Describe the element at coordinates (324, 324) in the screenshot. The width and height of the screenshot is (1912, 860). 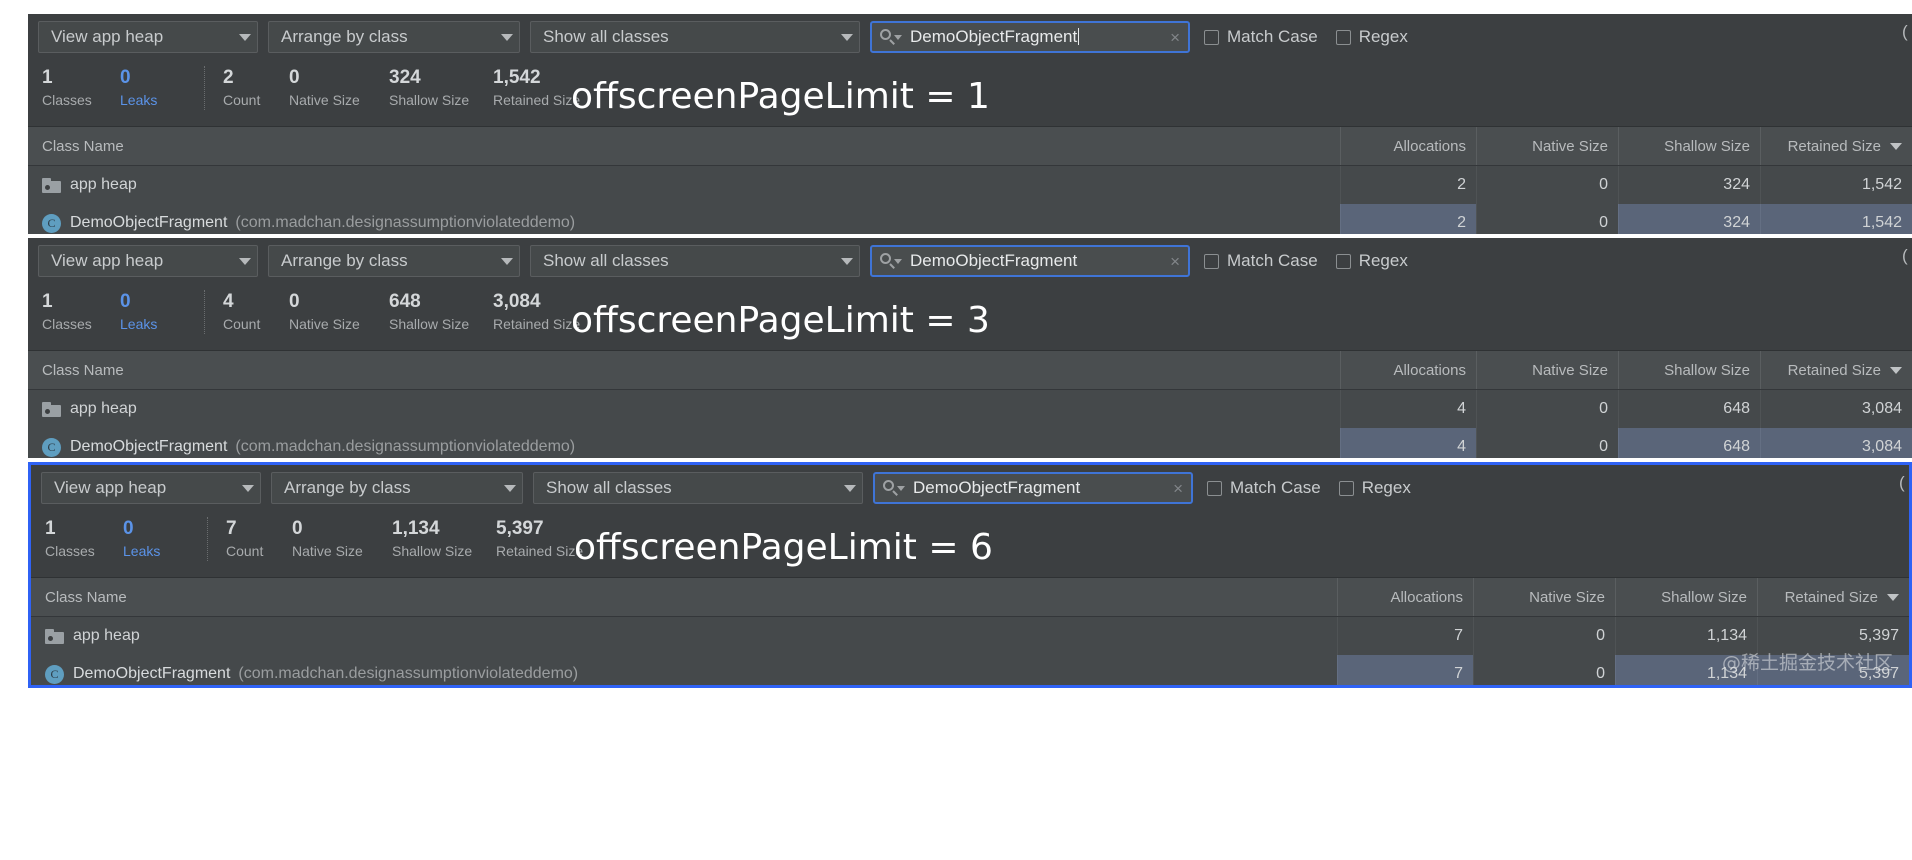
I see `stat-native-size-label: Native Size` at that location.